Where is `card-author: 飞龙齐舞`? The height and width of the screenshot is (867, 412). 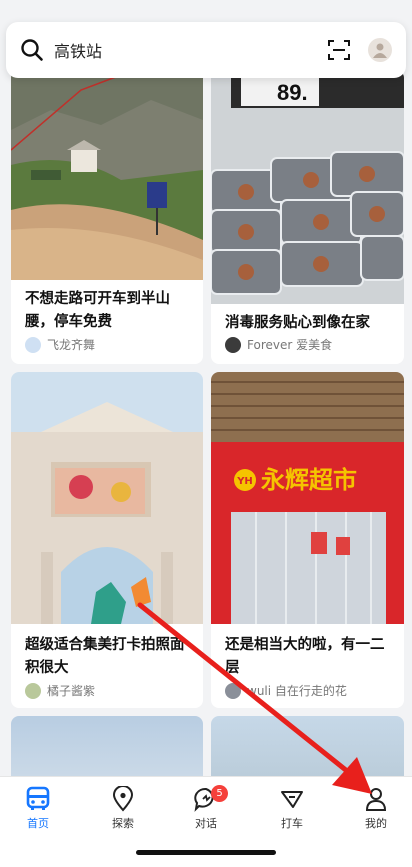 card-author: 飞龙齐舞 is located at coordinates (60, 344).